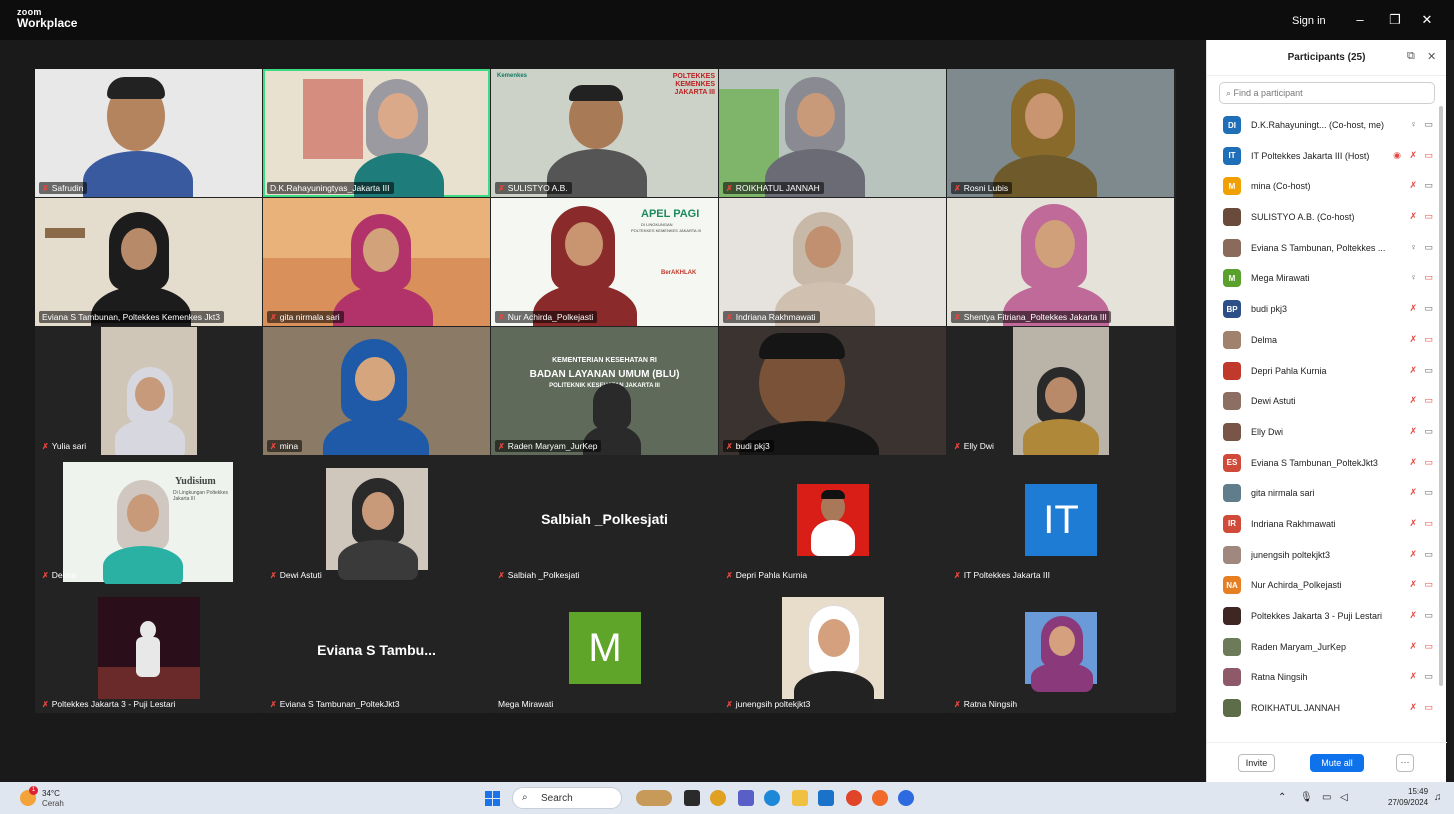 The height and width of the screenshot is (814, 1454). Describe the element at coordinates (1327, 217) in the screenshot. I see `participant-row: SULISTYO A.B. (Co-host) ✗ ▭` at that location.